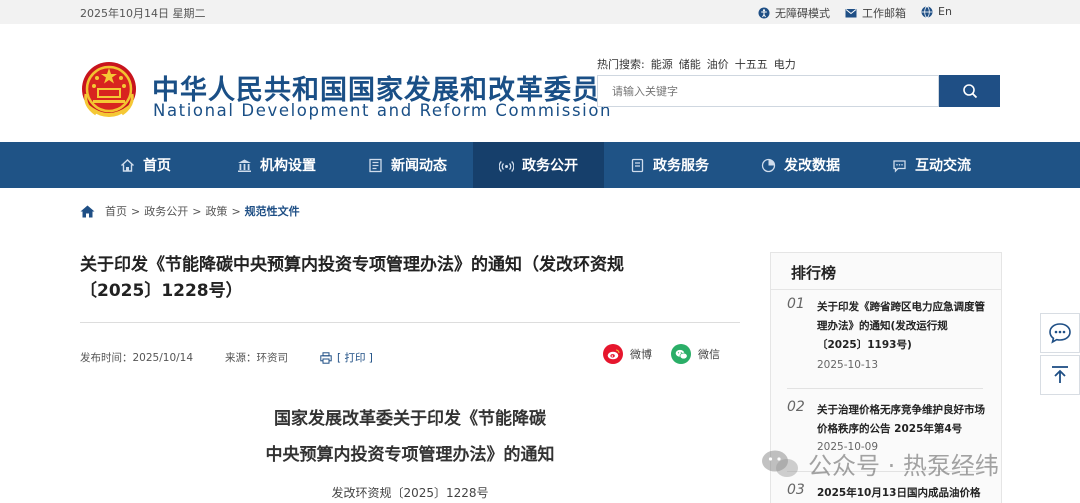 Image resolution: width=1080 pixels, height=503 pixels. Describe the element at coordinates (943, 166) in the screenshot. I see `nav-interaction-label: 互动交流` at that location.